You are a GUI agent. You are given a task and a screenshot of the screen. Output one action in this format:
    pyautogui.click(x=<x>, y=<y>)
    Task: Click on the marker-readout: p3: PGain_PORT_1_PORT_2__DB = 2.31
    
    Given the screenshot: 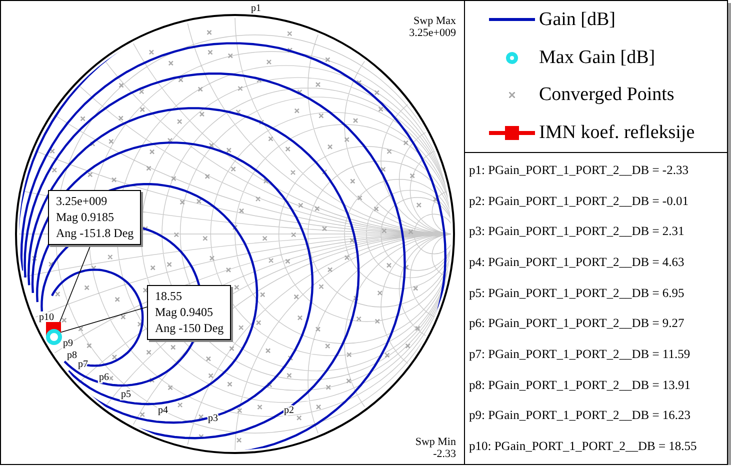 What is the action you would take?
    pyautogui.click(x=577, y=232)
    